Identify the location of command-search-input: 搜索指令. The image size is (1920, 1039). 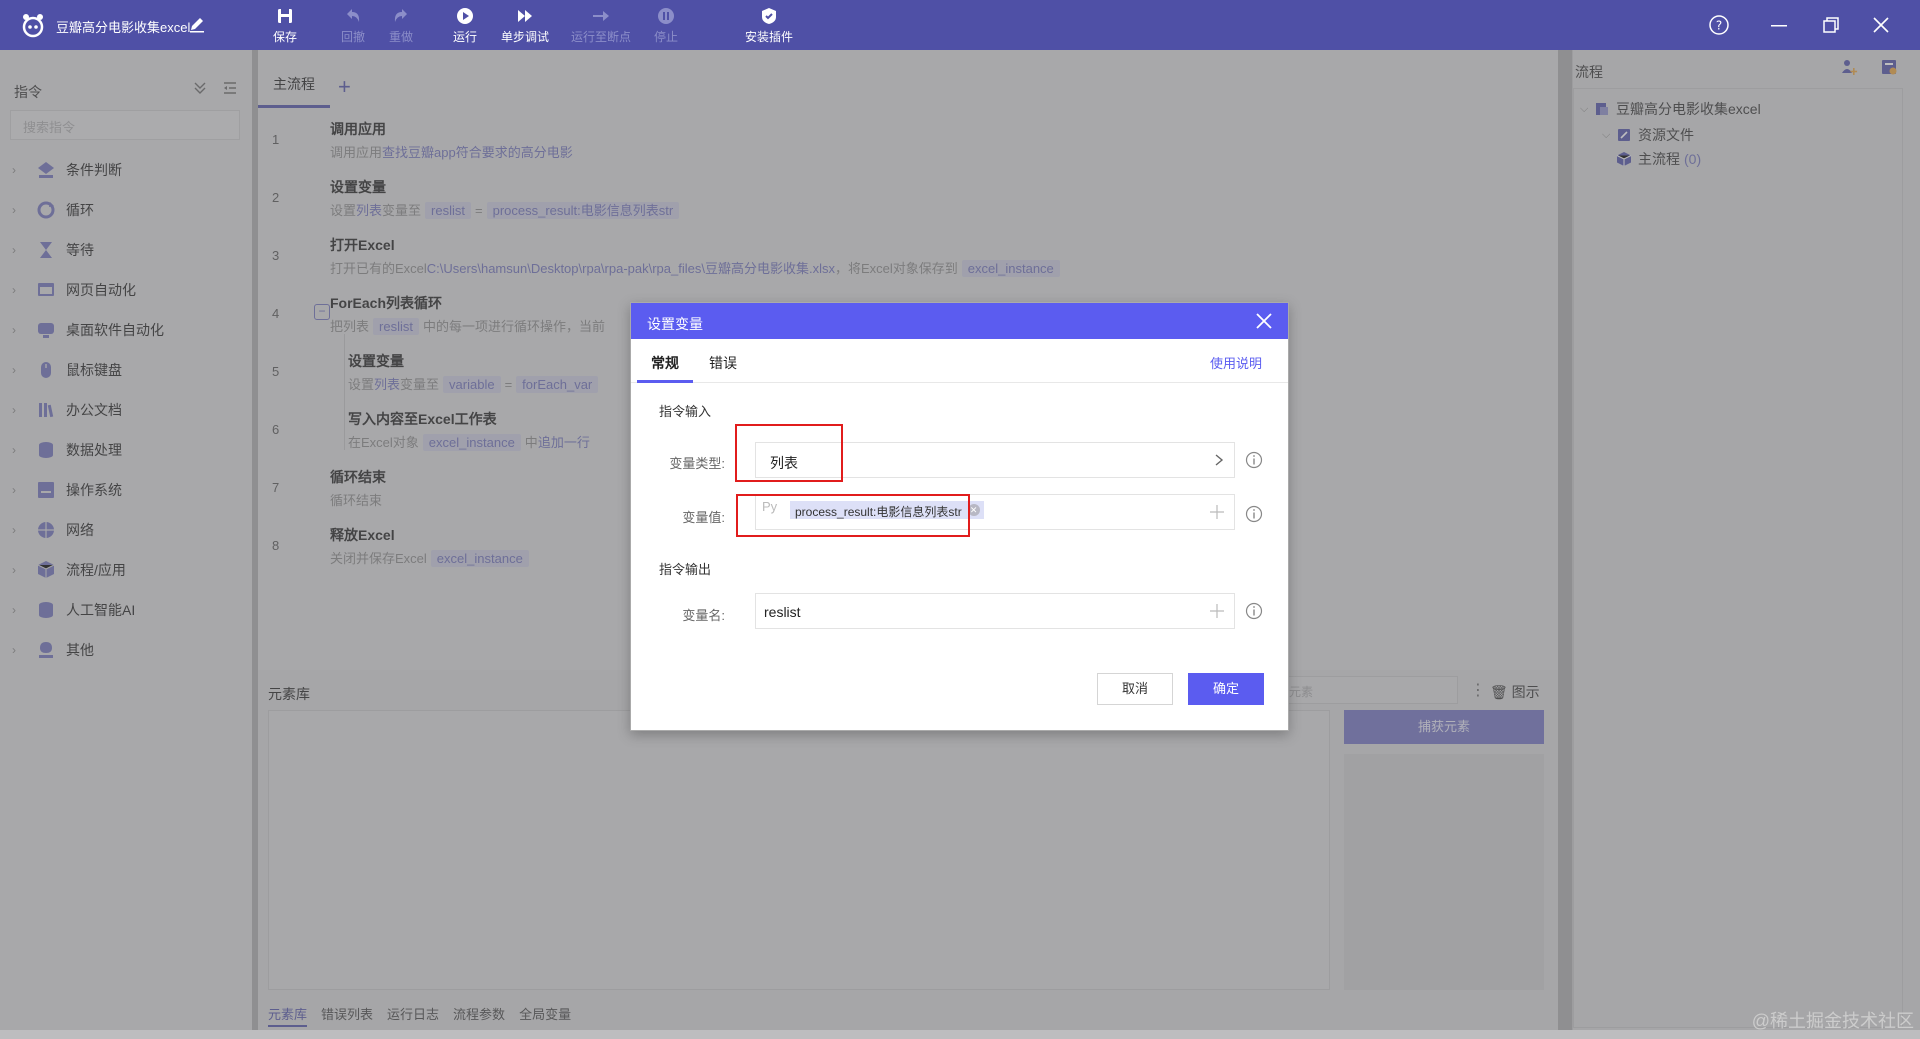
(125, 125).